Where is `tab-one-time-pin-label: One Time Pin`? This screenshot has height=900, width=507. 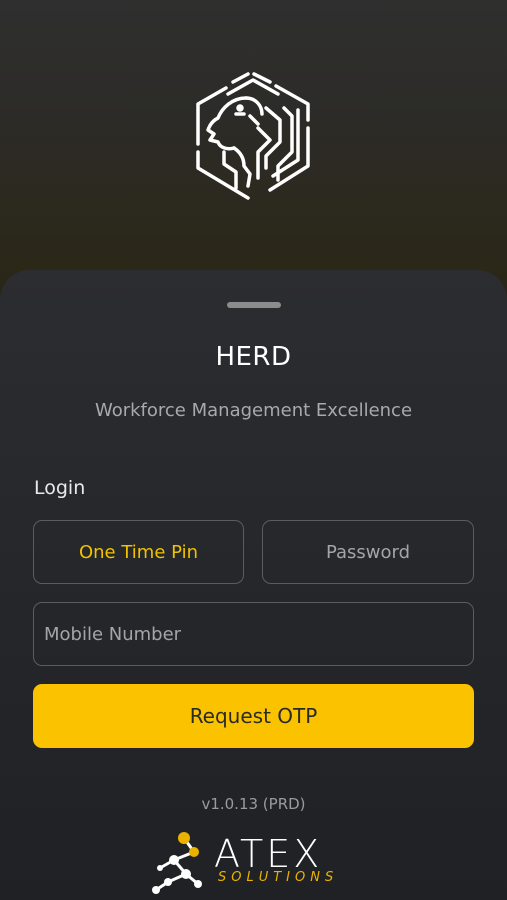
tab-one-time-pin-label: One Time Pin is located at coordinates (138, 552).